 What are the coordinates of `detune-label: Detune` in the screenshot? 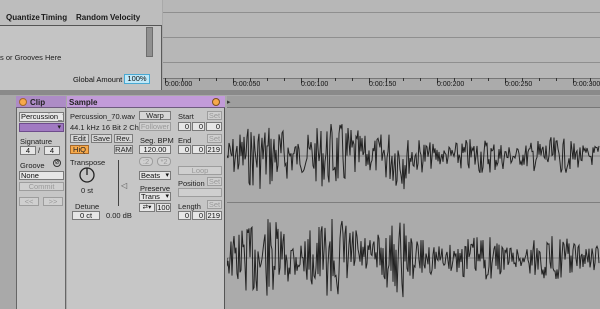 It's located at (87, 206).